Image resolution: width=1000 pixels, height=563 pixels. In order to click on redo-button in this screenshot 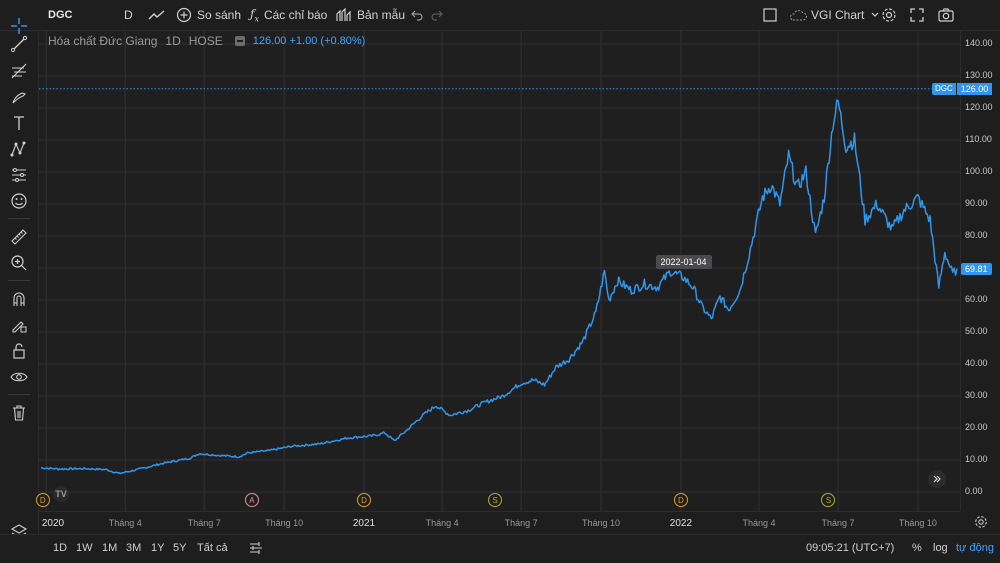, I will do `click(437, 15)`.